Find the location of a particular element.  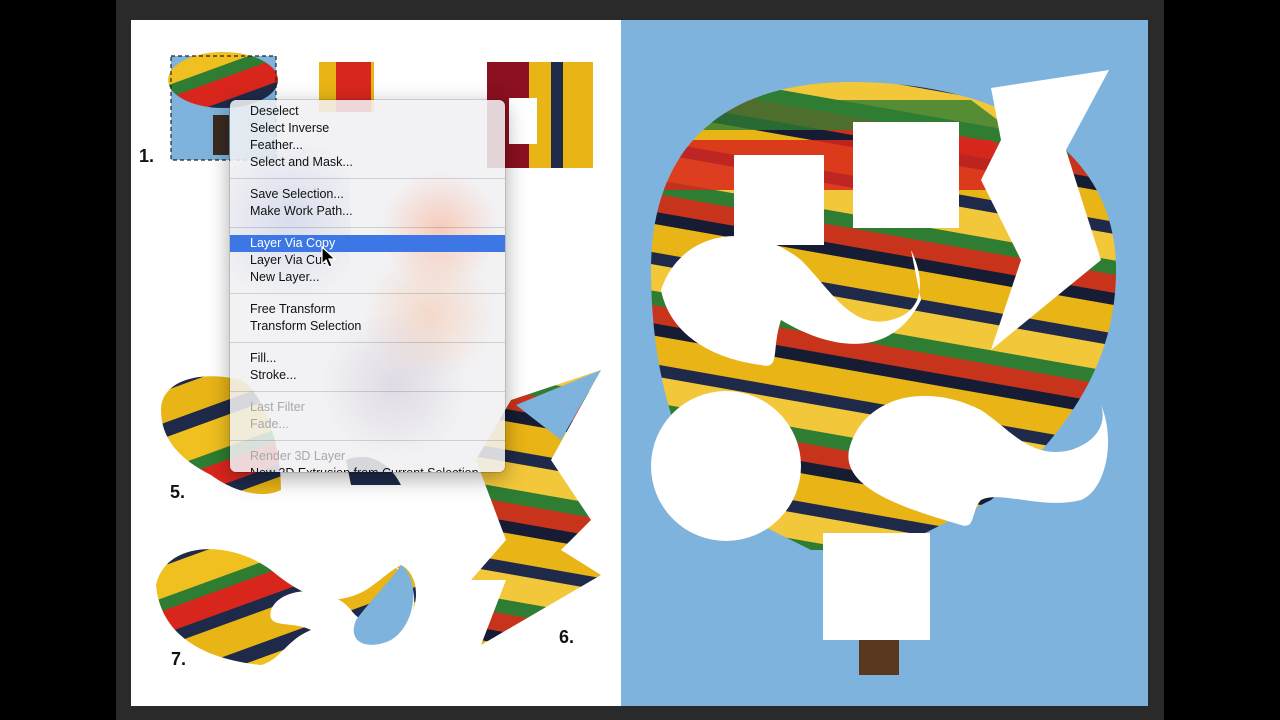

menu-item-layer-via-cut: Layer Via Cut is located at coordinates (367, 260).